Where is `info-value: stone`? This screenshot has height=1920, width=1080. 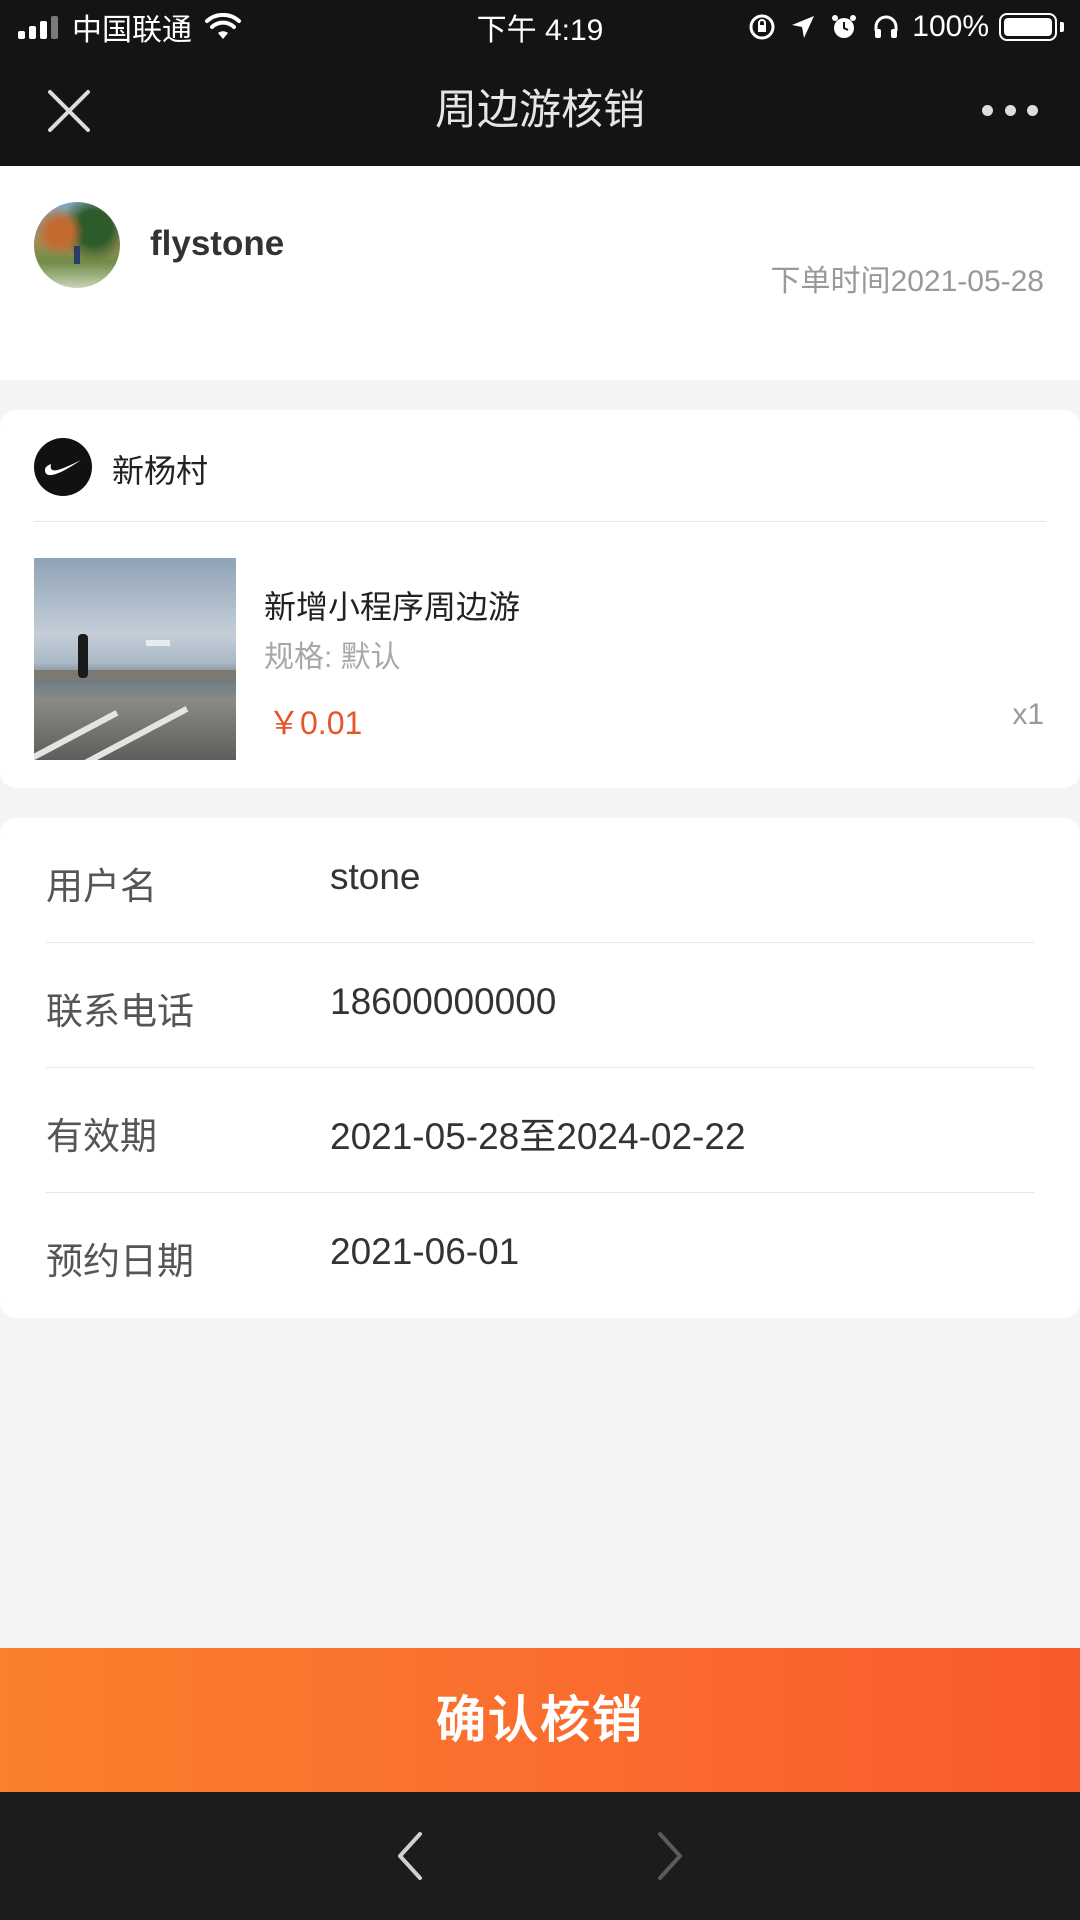 info-value: stone is located at coordinates (375, 876).